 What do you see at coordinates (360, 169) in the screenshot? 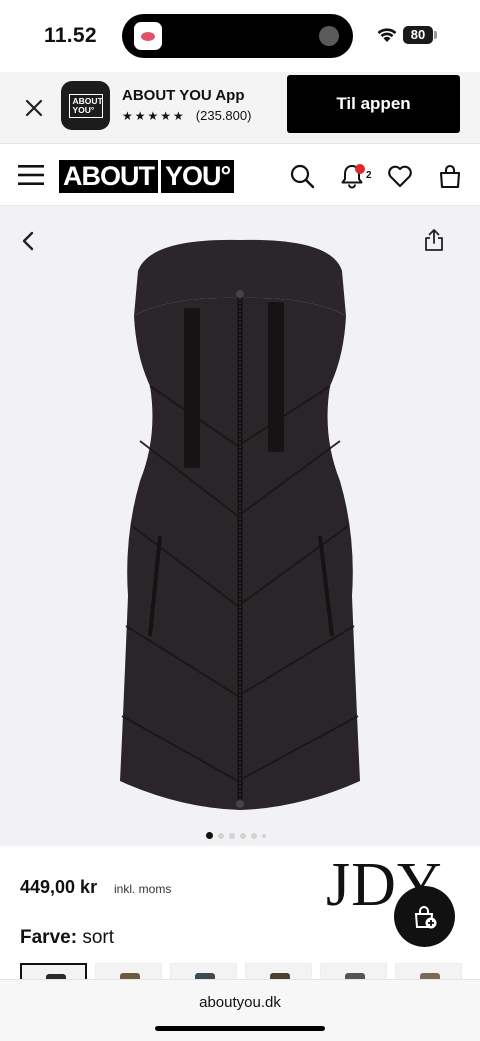
I see `notification-badge-dot` at bounding box center [360, 169].